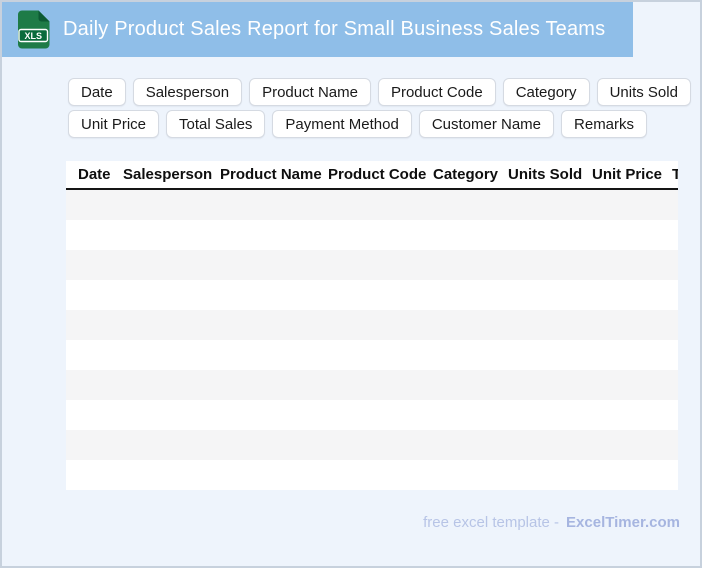 This screenshot has width=702, height=568. What do you see at coordinates (486, 124) in the screenshot?
I see `field-chip-customer-name: Customer Name` at bounding box center [486, 124].